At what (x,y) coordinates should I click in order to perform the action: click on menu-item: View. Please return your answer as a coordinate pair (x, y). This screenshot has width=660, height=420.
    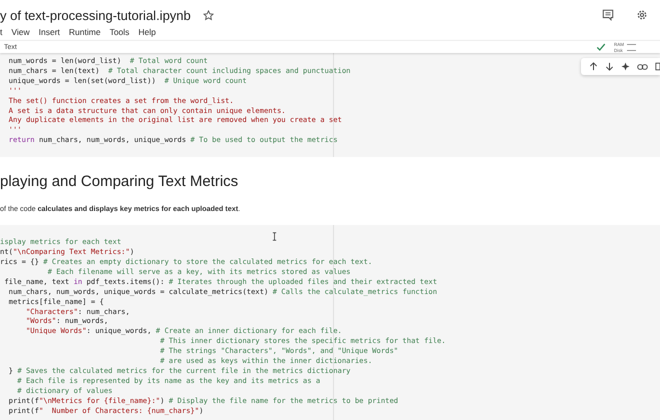
    Looking at the image, I should click on (20, 32).